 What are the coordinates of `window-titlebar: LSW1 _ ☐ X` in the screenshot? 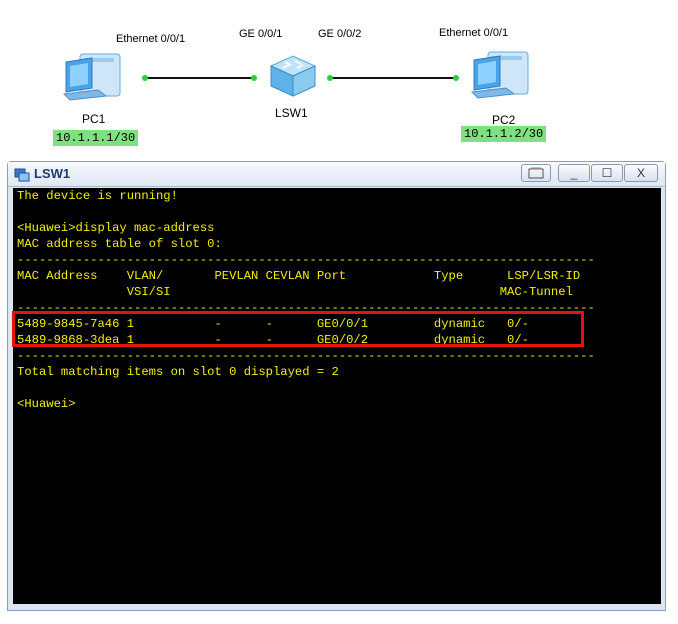 It's located at (336, 174).